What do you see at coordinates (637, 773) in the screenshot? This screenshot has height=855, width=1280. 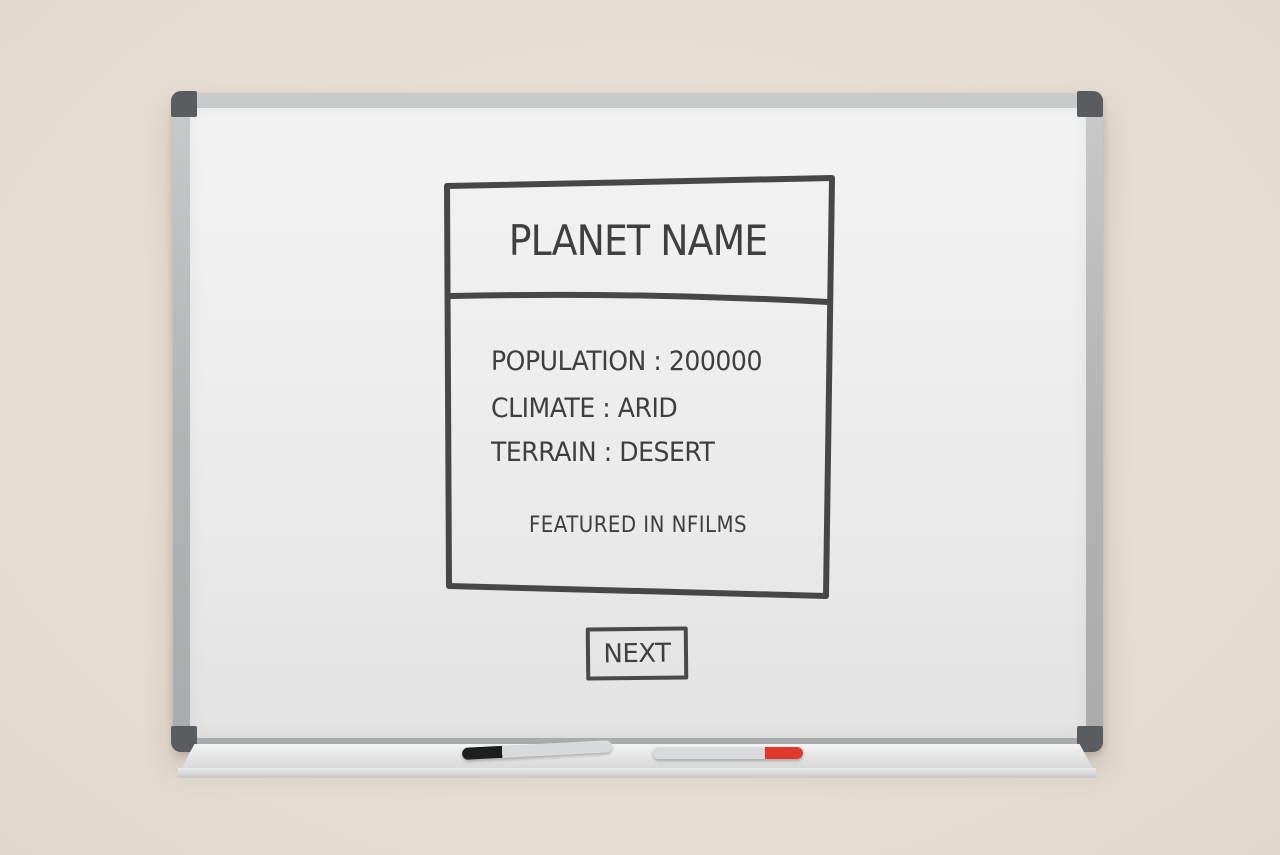 I see `marker-tray-lip` at bounding box center [637, 773].